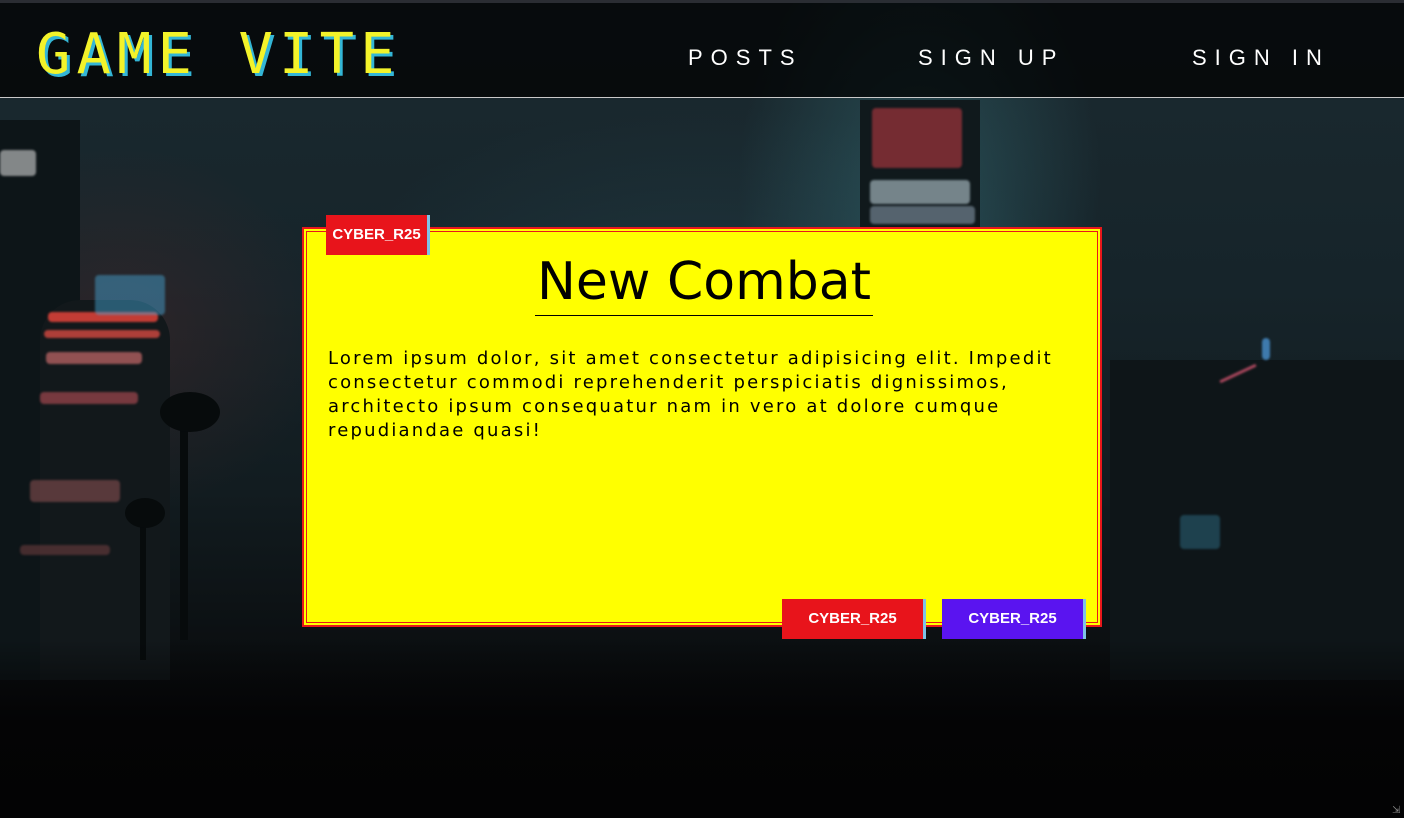  Describe the element at coordinates (1014, 619) in the screenshot. I see `card-tag-button-purple: CYBER_R25` at that location.